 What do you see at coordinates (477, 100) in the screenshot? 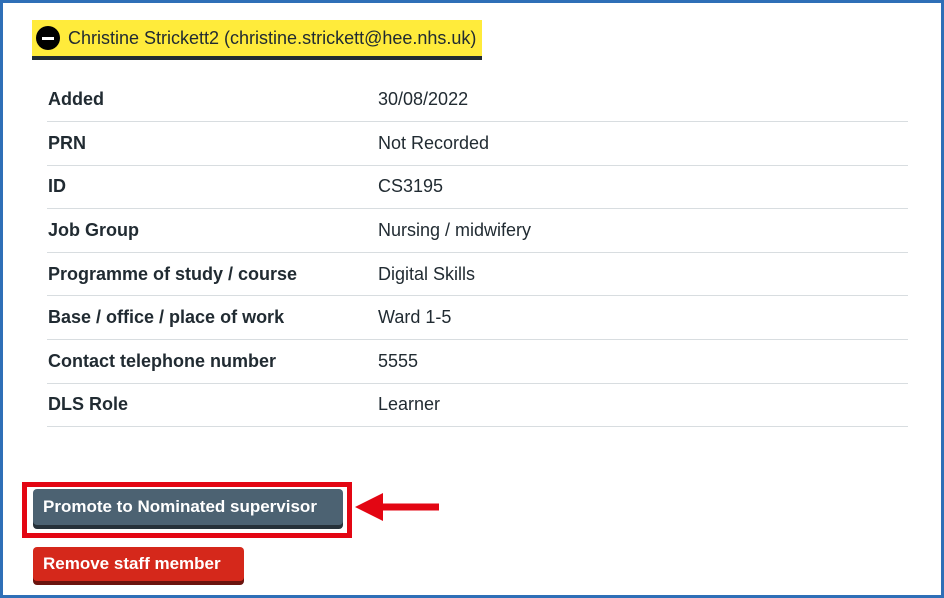
I see `table-row: Added 30/08/2022` at bounding box center [477, 100].